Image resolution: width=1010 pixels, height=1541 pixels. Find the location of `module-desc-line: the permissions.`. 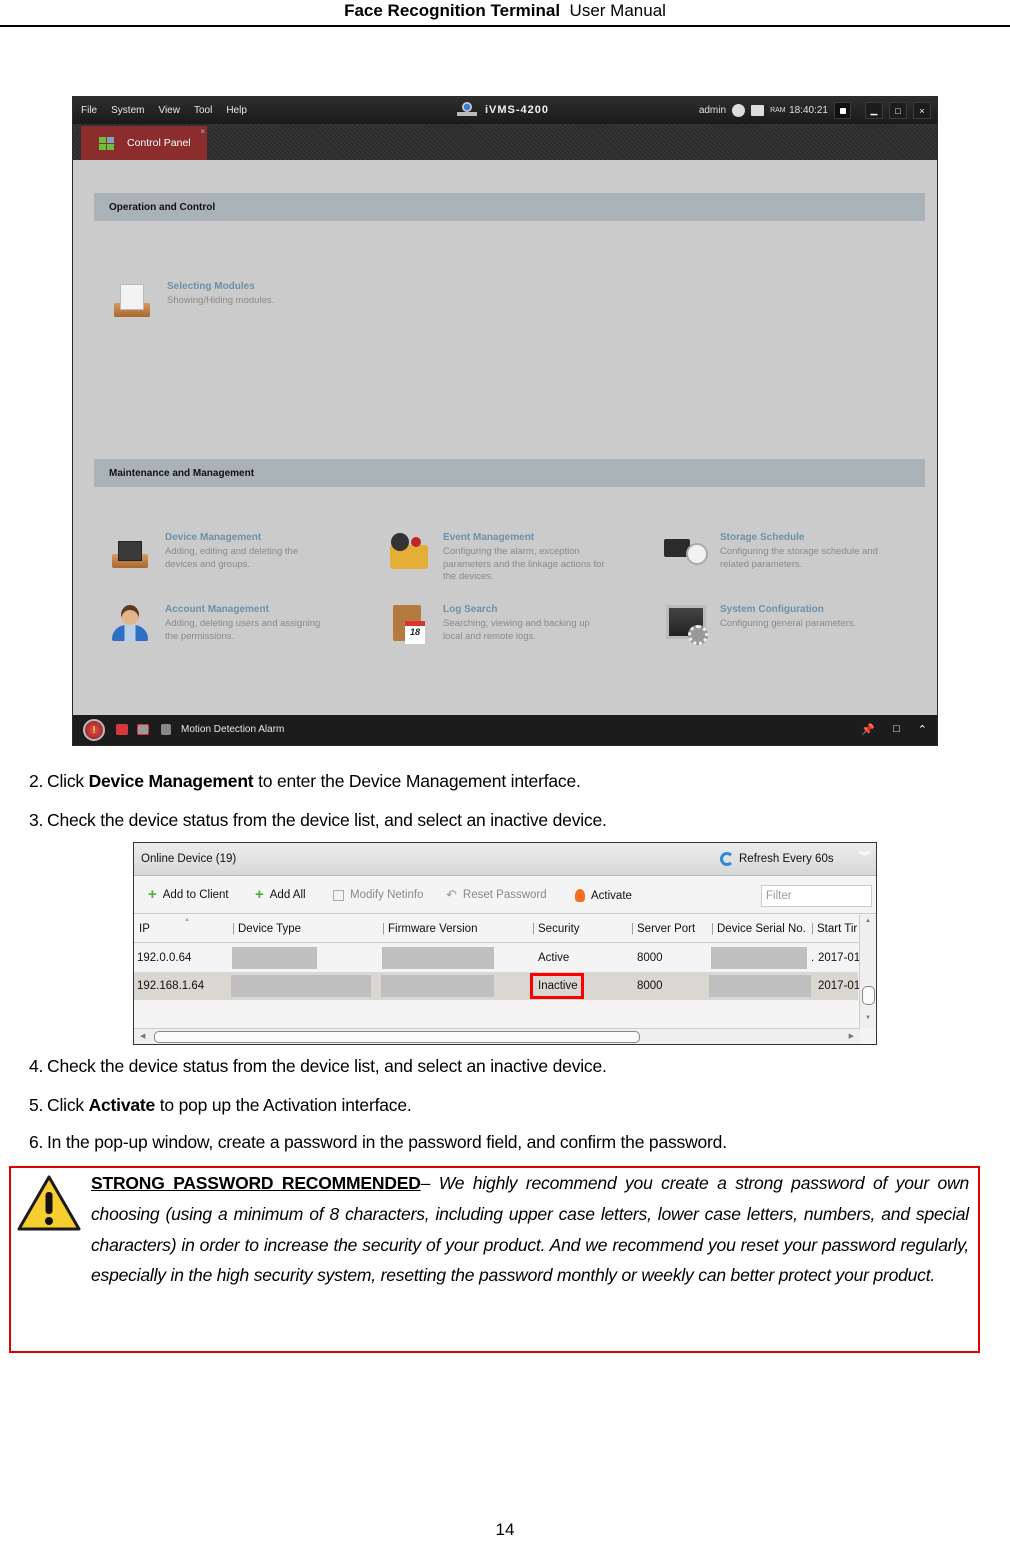

module-desc-line: the permissions. is located at coordinates (200, 636).